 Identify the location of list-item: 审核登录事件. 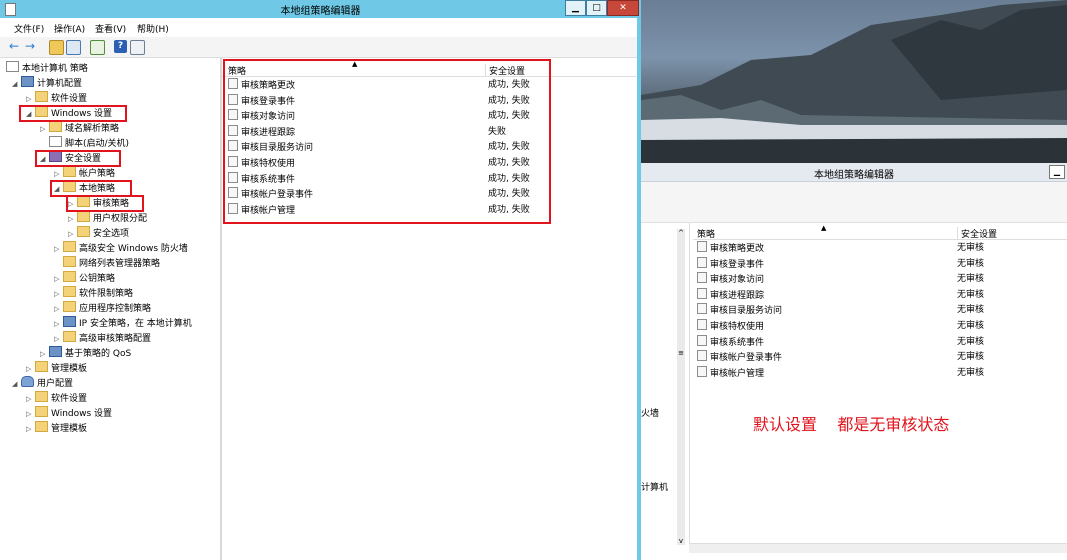
(730, 264).